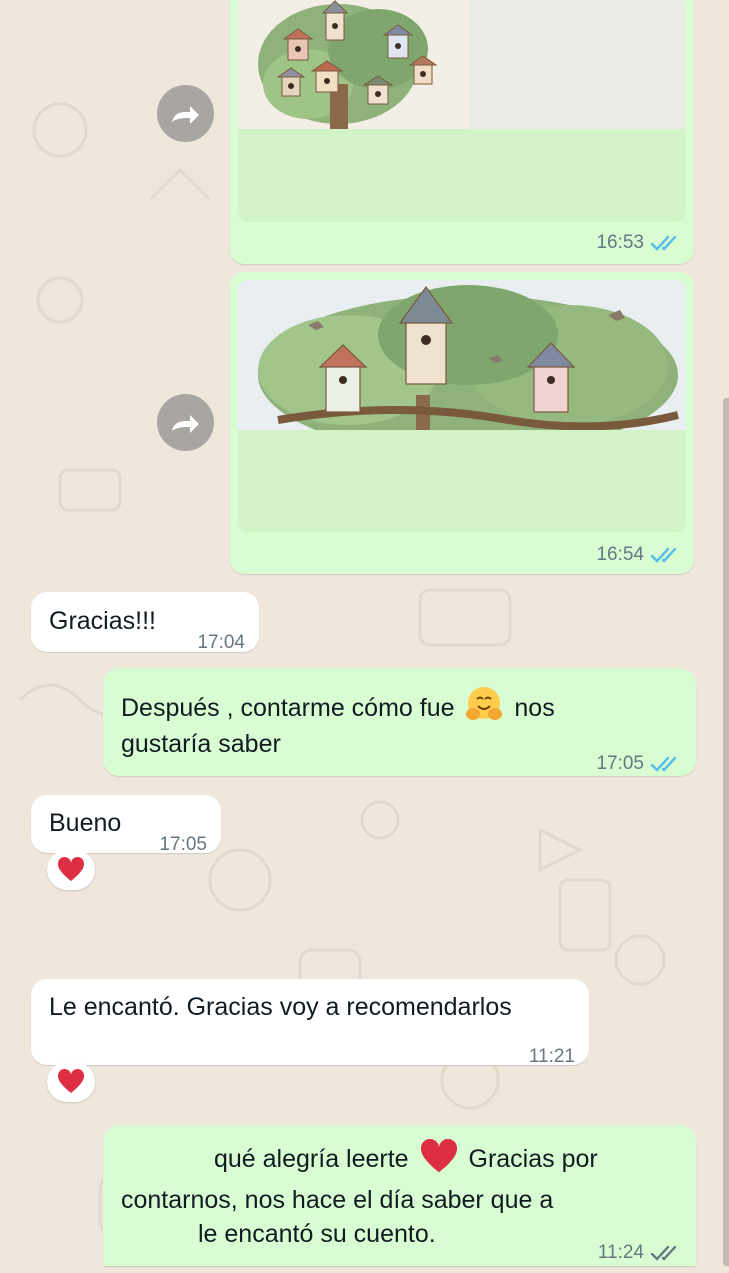 The image size is (729, 1273). What do you see at coordinates (201, 744) in the screenshot?
I see `message-text: gustaría saber` at bounding box center [201, 744].